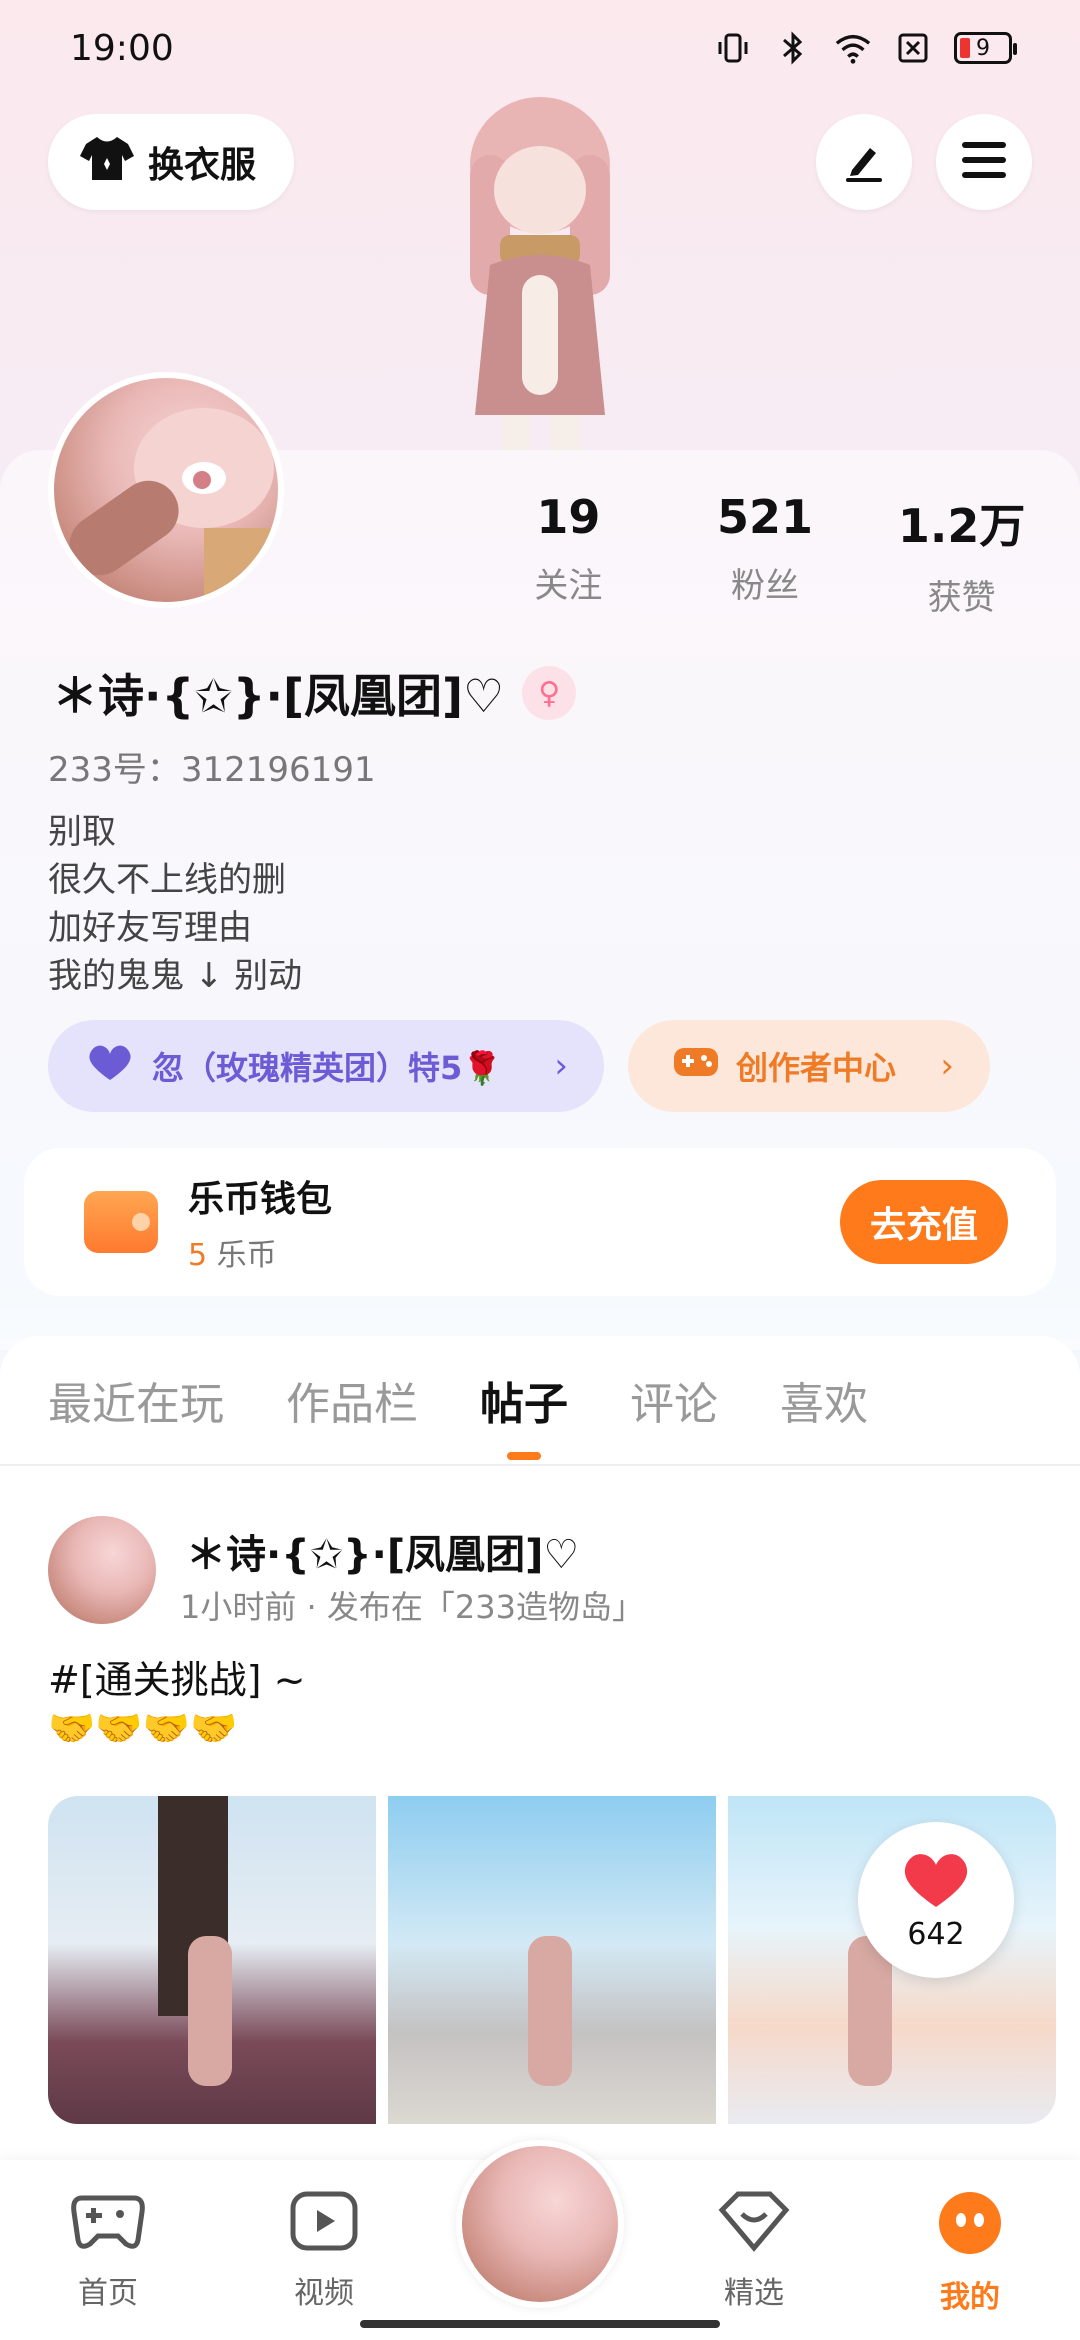 This screenshot has width=1080, height=2340. What do you see at coordinates (175, 904) in the screenshot?
I see `bio: 别取 很久不上线的删 加好友写理由 我的鬼鬼 ↓ 别动` at bounding box center [175, 904].